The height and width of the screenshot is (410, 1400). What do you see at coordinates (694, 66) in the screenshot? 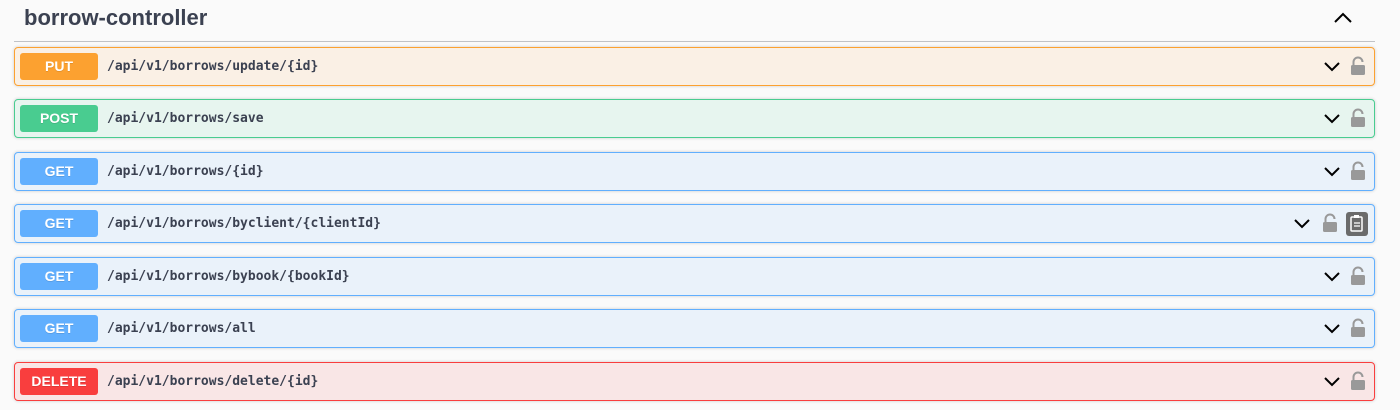
I see `operation-put-update: PUT /api/v1/borrows/update/{id}` at bounding box center [694, 66].